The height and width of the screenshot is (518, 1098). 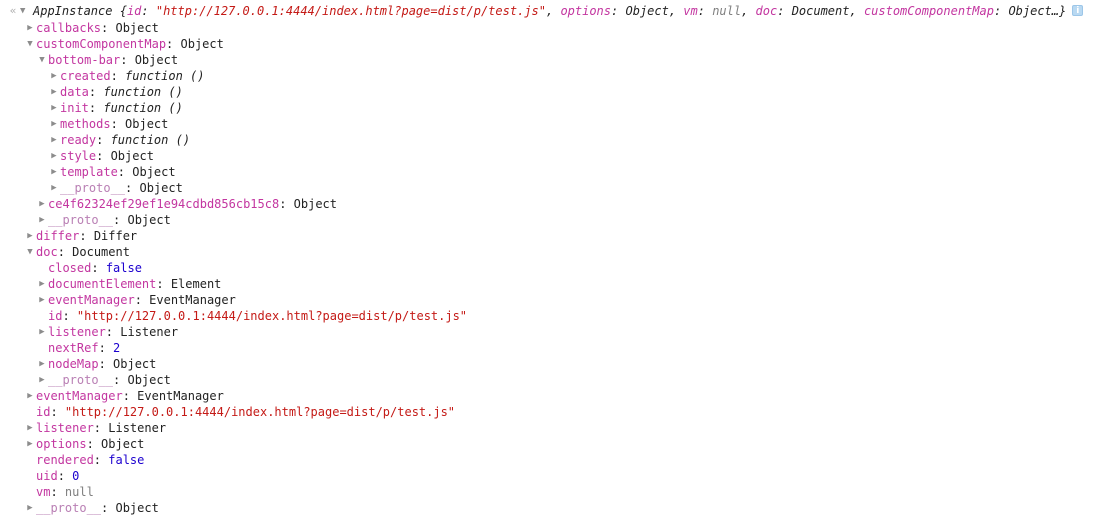 I want to click on tree-row: ▼ doc: Document, so click(x=549, y=252).